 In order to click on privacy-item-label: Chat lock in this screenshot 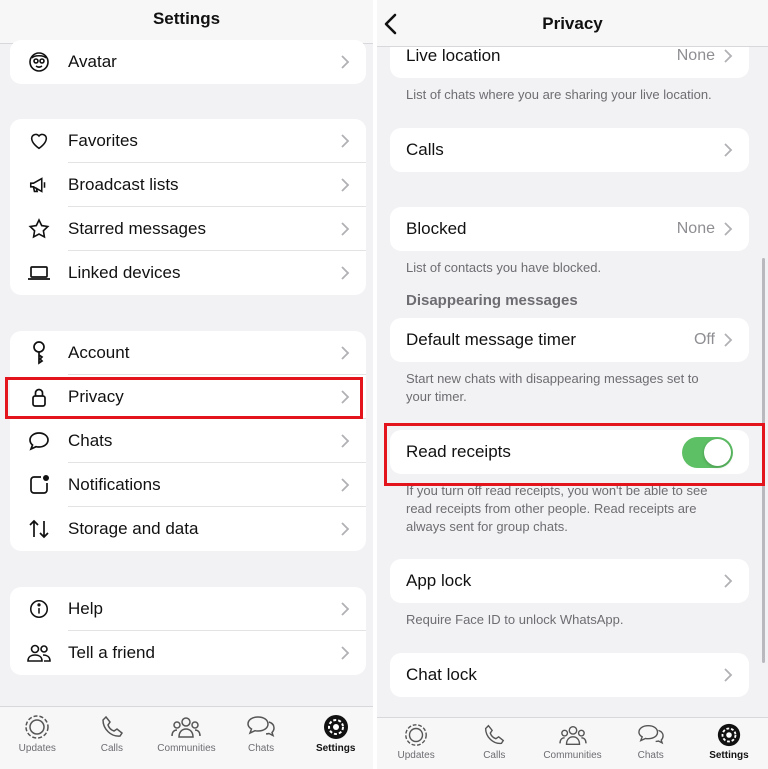, I will do `click(441, 674)`.